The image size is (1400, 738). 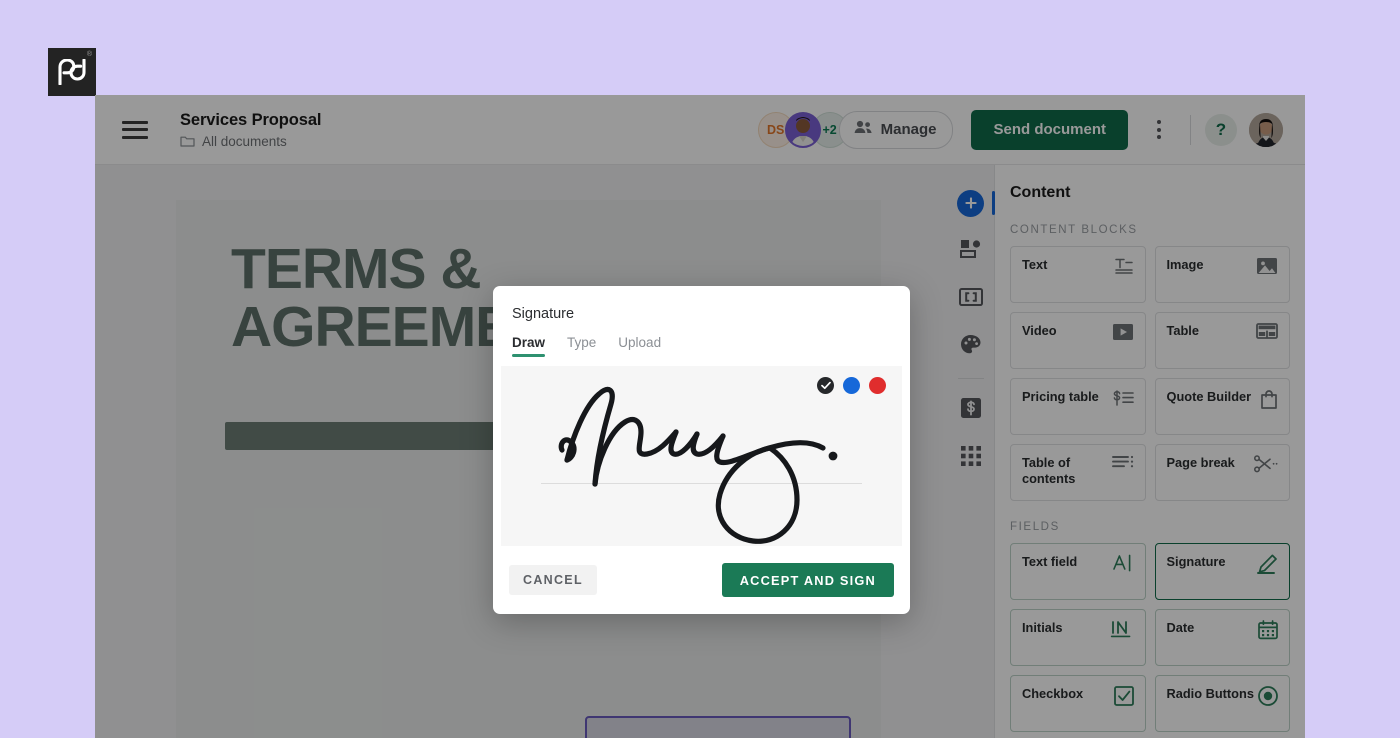 What do you see at coordinates (1035, 264) in the screenshot?
I see `block-label: Text` at bounding box center [1035, 264].